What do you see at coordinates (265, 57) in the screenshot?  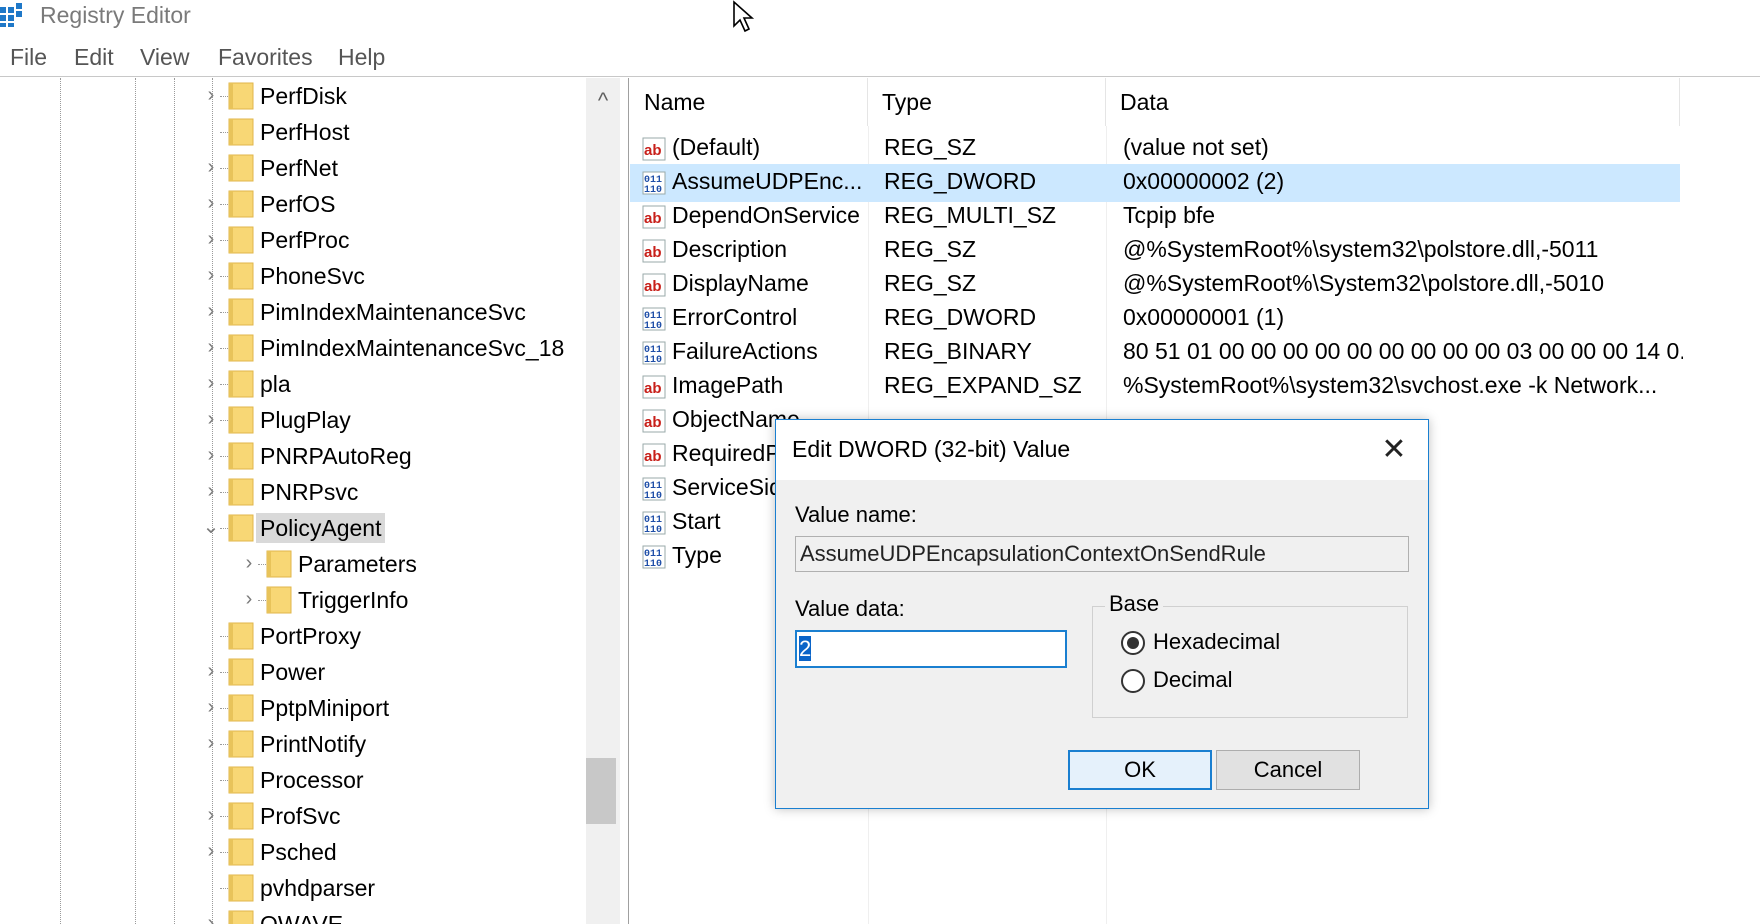 I see `menu-favorites: Favorites` at bounding box center [265, 57].